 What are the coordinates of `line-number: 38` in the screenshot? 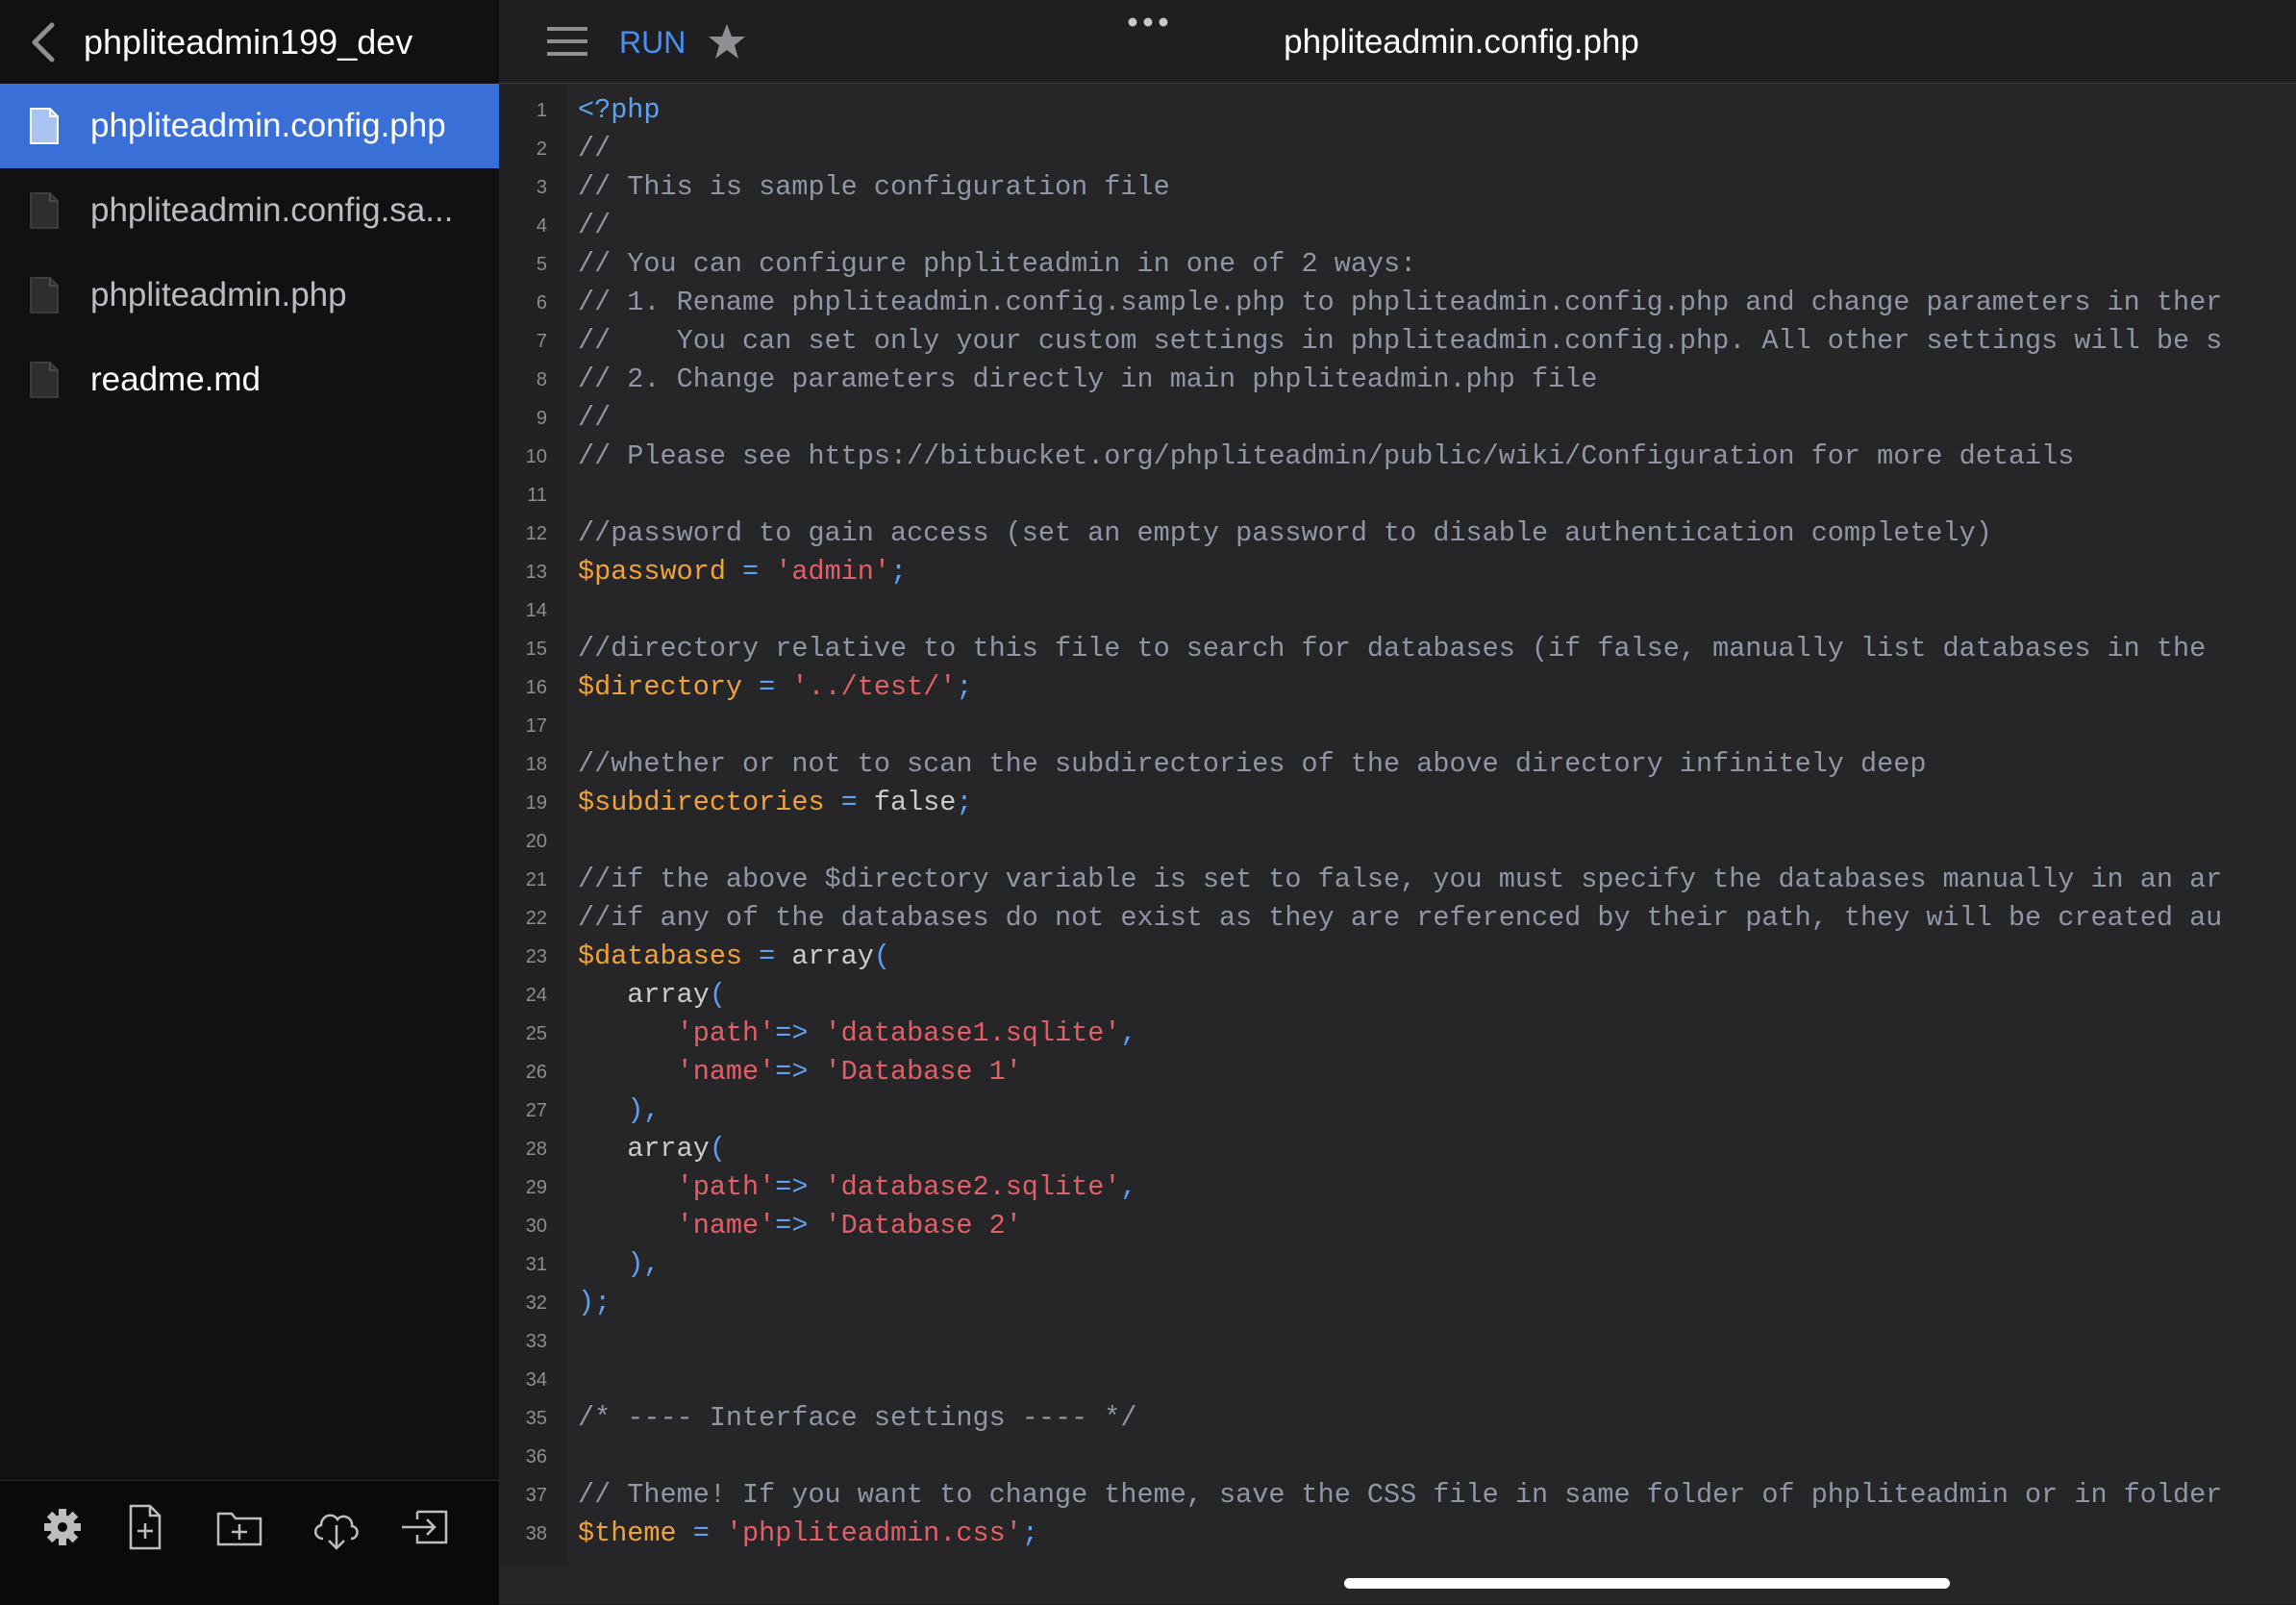 It's located at (536, 1533).